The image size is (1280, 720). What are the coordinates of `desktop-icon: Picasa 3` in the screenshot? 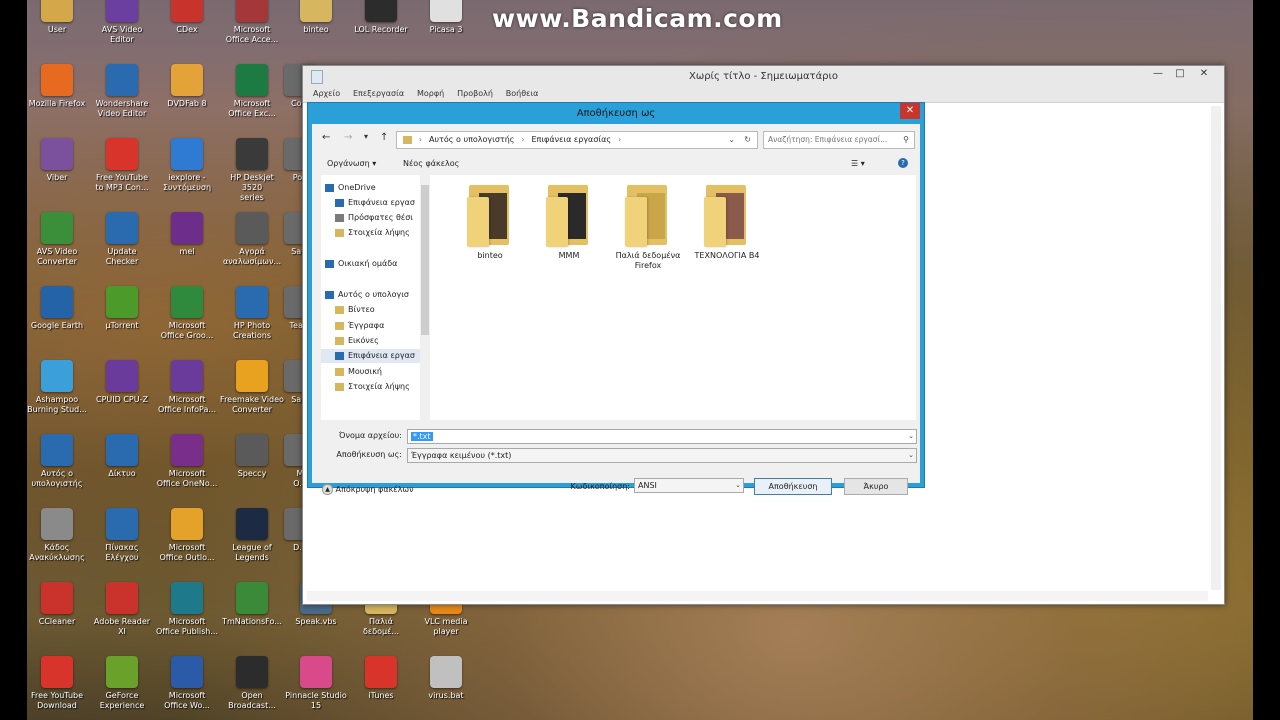 It's located at (446, 17).